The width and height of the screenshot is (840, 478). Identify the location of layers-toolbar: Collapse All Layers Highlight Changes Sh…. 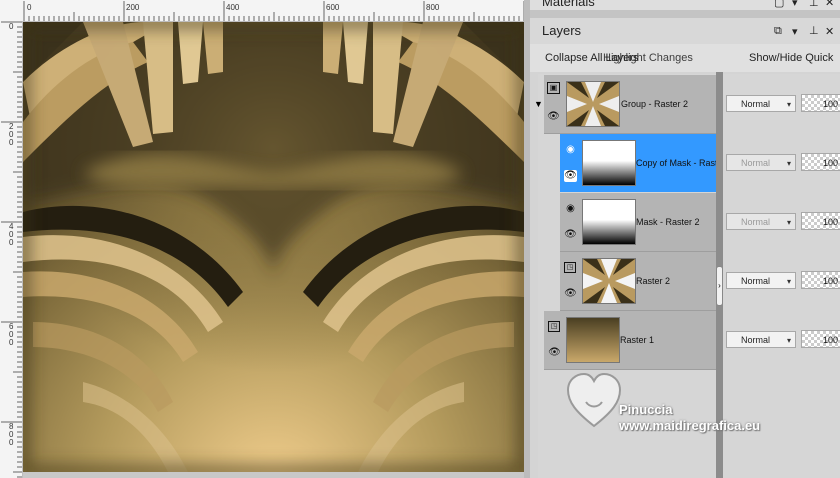
(685, 58).